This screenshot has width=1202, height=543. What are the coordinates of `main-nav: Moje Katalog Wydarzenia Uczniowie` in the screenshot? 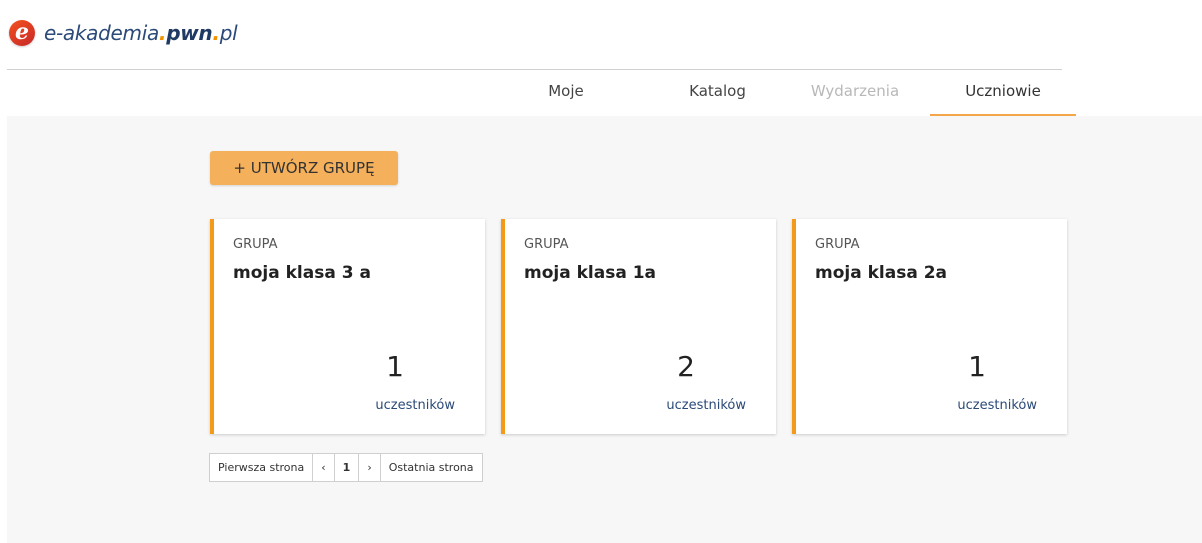 It's located at (601, 93).